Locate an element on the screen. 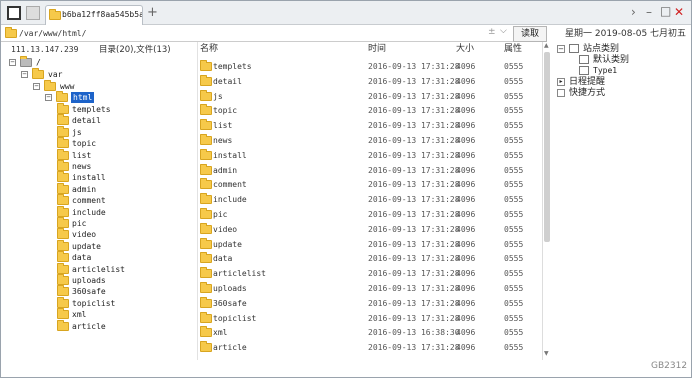  file-row: topiclist 2016-09-13 17:31:28 4096 0555 is located at coordinates (370, 318).